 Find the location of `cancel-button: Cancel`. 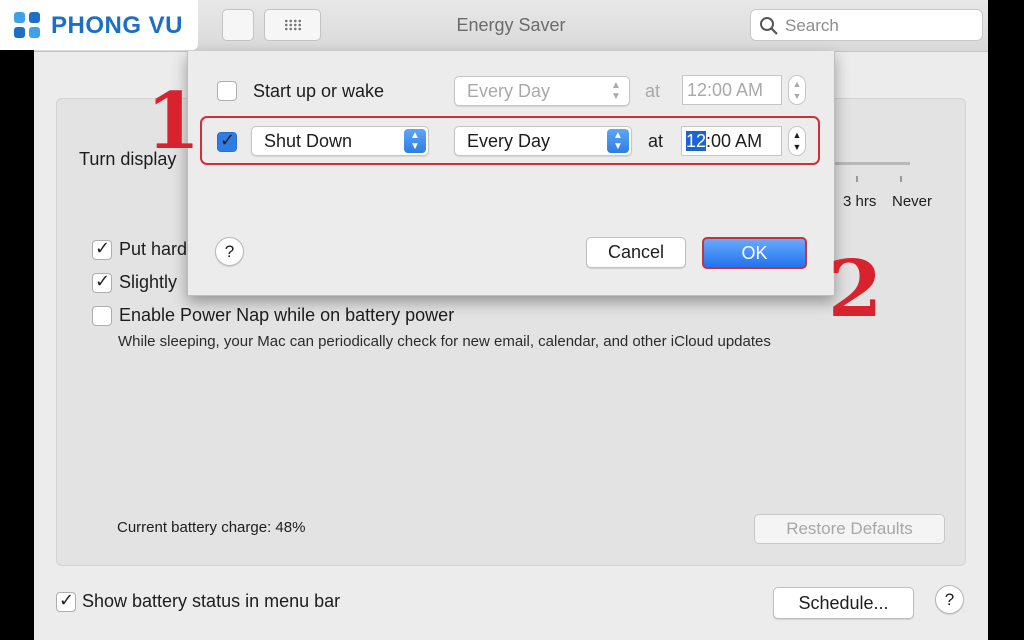

cancel-button: Cancel is located at coordinates (636, 252).